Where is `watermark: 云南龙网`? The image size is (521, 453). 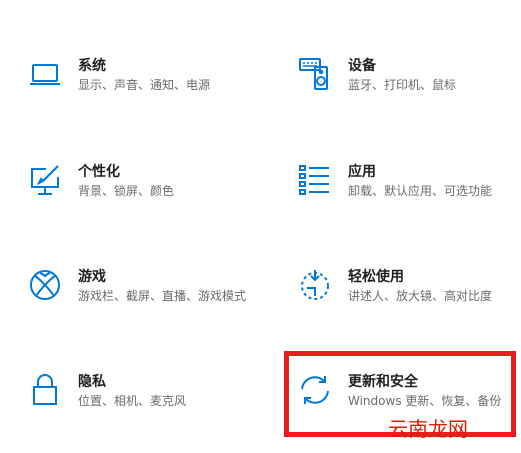
watermark: 云南龙网 is located at coordinates (428, 429).